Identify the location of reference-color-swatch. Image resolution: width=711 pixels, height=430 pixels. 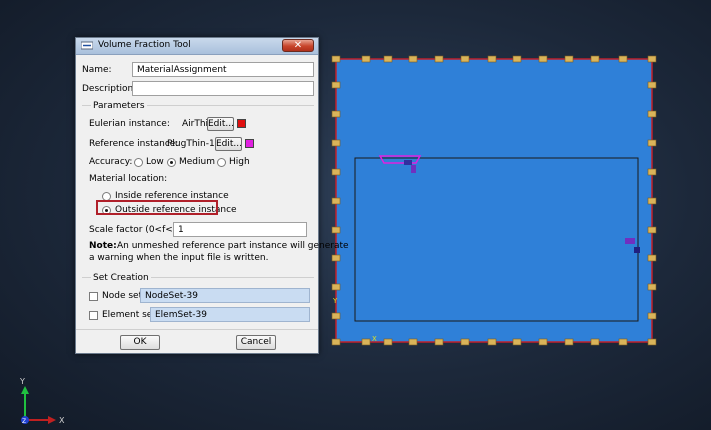
(249, 143).